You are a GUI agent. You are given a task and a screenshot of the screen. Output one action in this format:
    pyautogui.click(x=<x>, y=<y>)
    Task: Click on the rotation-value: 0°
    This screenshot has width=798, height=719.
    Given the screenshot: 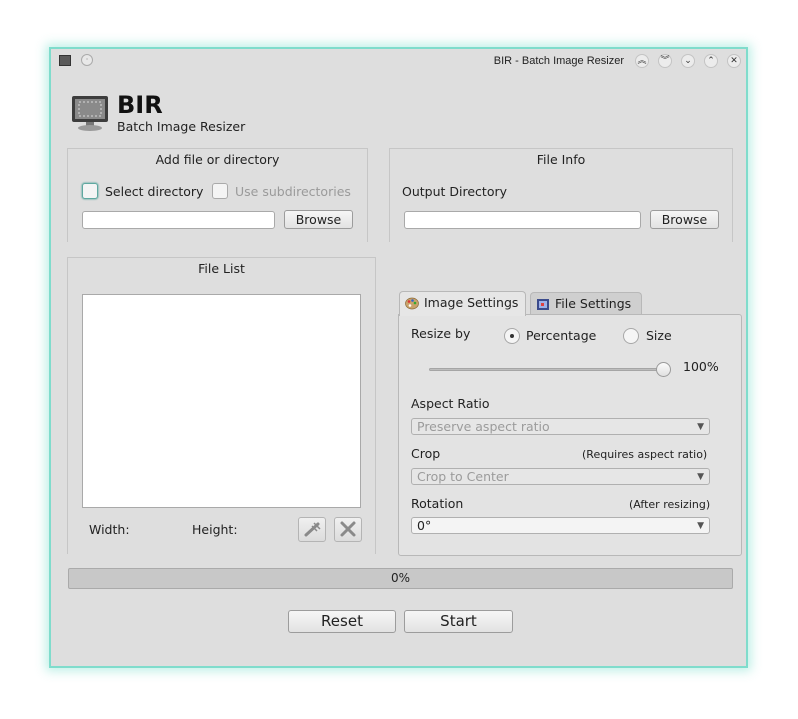 What is the action you would take?
    pyautogui.click(x=424, y=525)
    